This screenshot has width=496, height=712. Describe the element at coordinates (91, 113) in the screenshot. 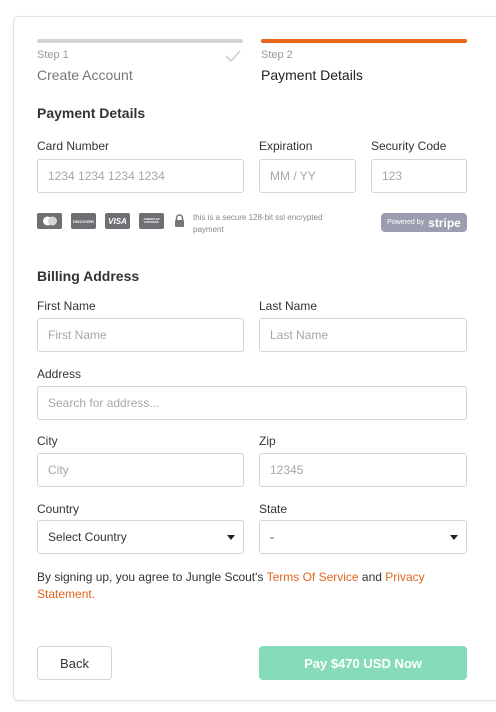

I see `payment-details-heading: Payment Details` at that location.